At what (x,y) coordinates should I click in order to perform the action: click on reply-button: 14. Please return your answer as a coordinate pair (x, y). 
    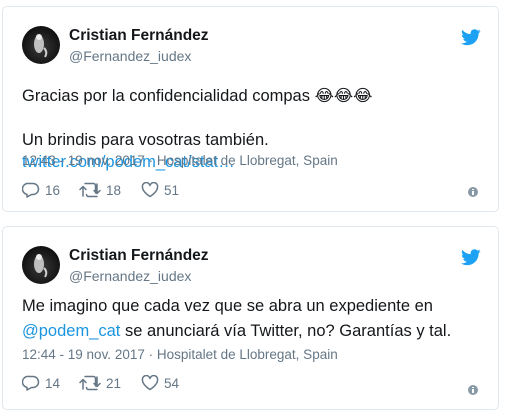
    Looking at the image, I should click on (41, 383).